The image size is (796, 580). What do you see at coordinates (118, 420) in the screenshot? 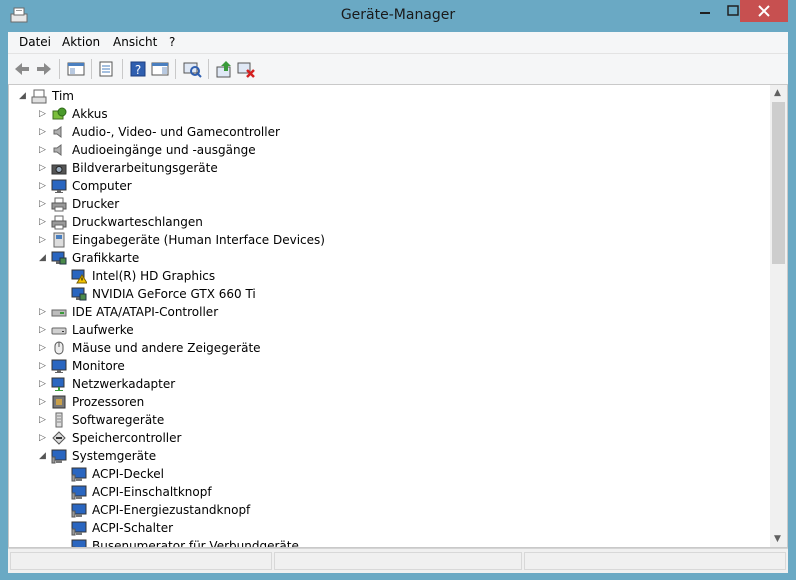
I see `tree-item-label: Softwaregeräte` at bounding box center [118, 420].